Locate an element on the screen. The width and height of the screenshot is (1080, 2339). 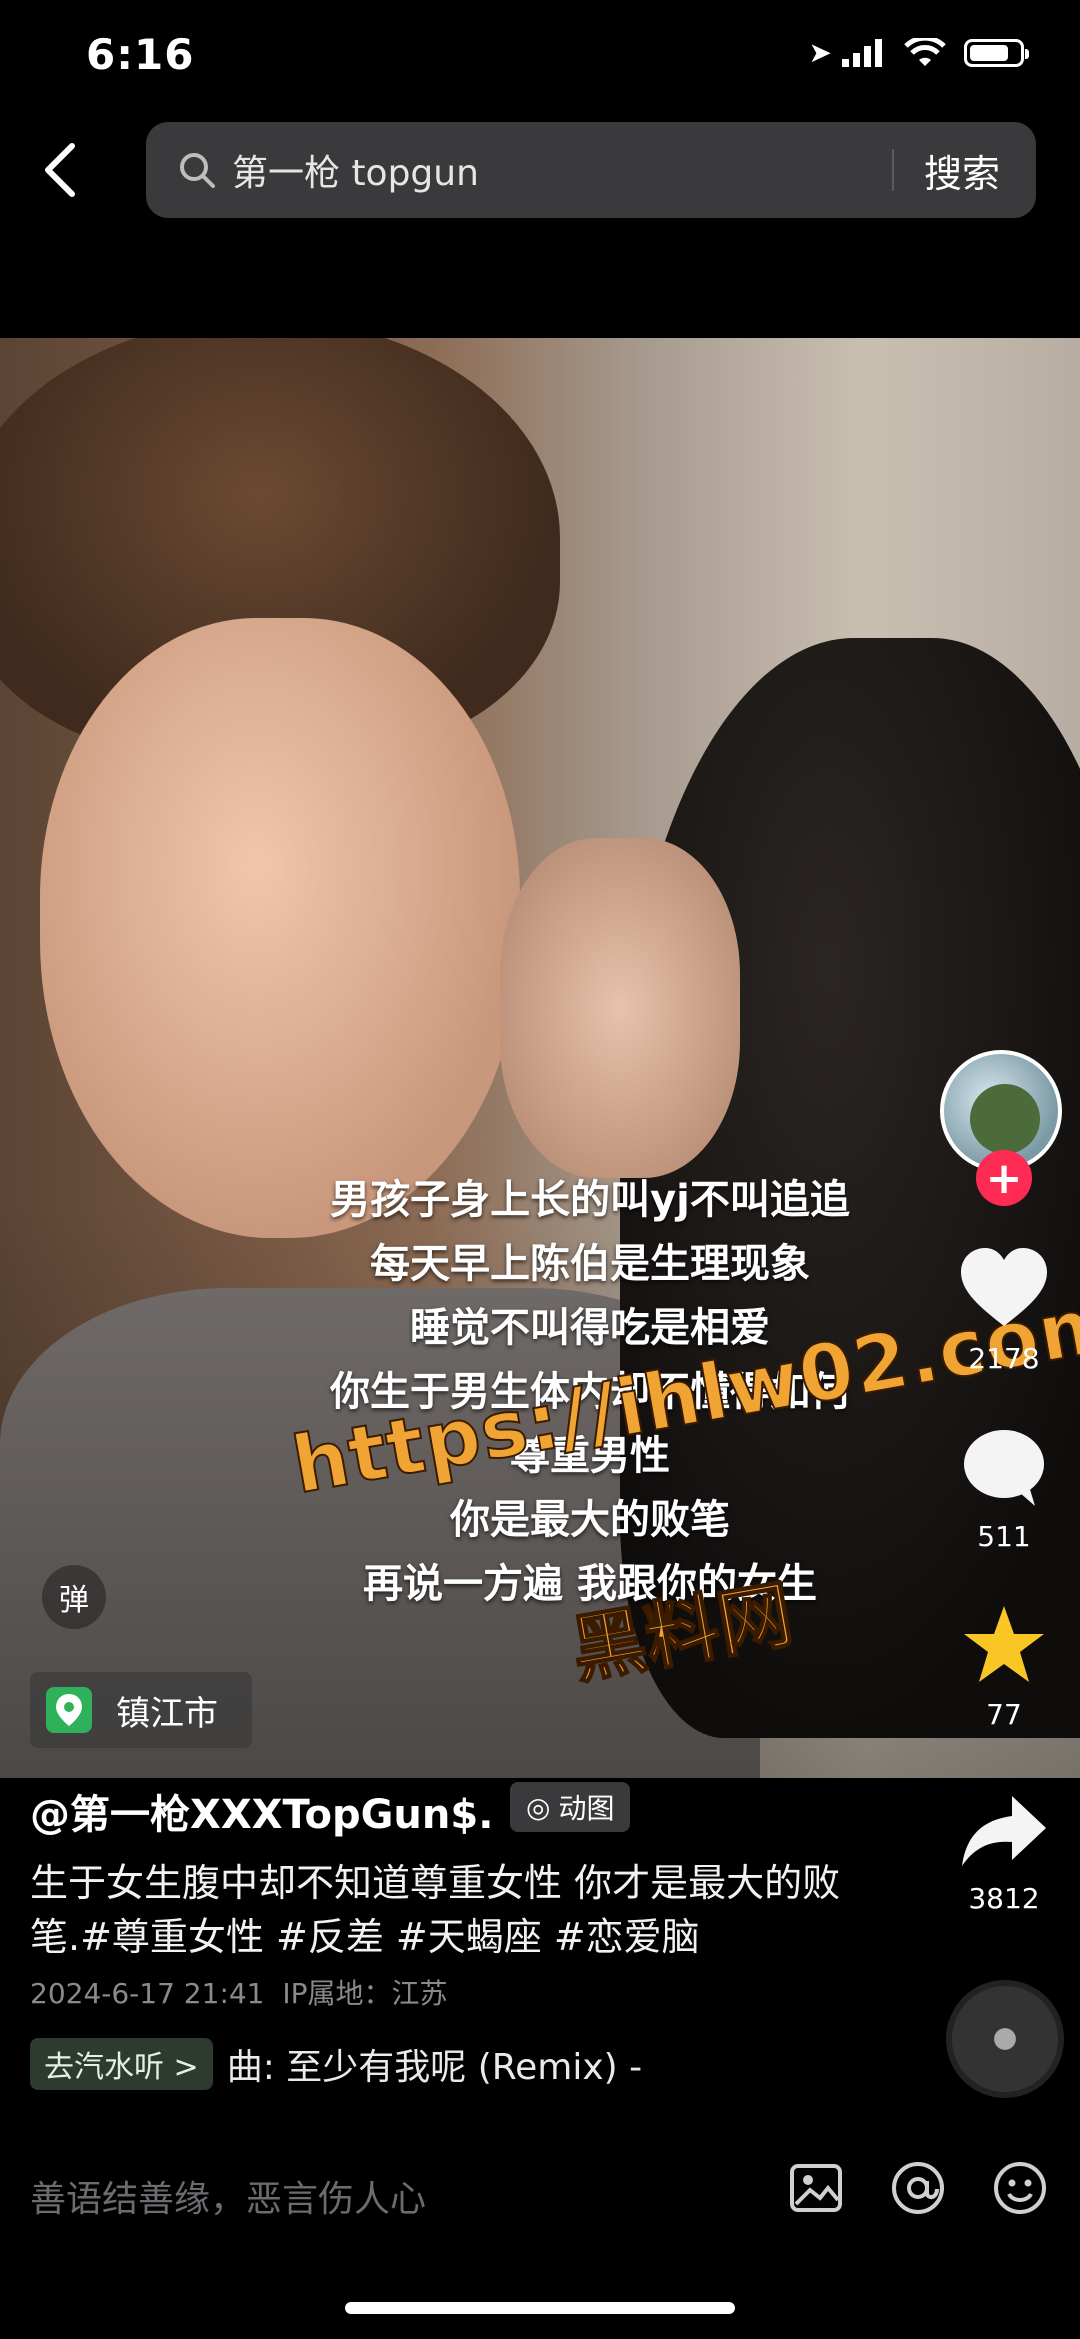
music-row: 去汽水听 > 曲: 至少有我呢 (Remix) - is located at coordinates (336, 2064).